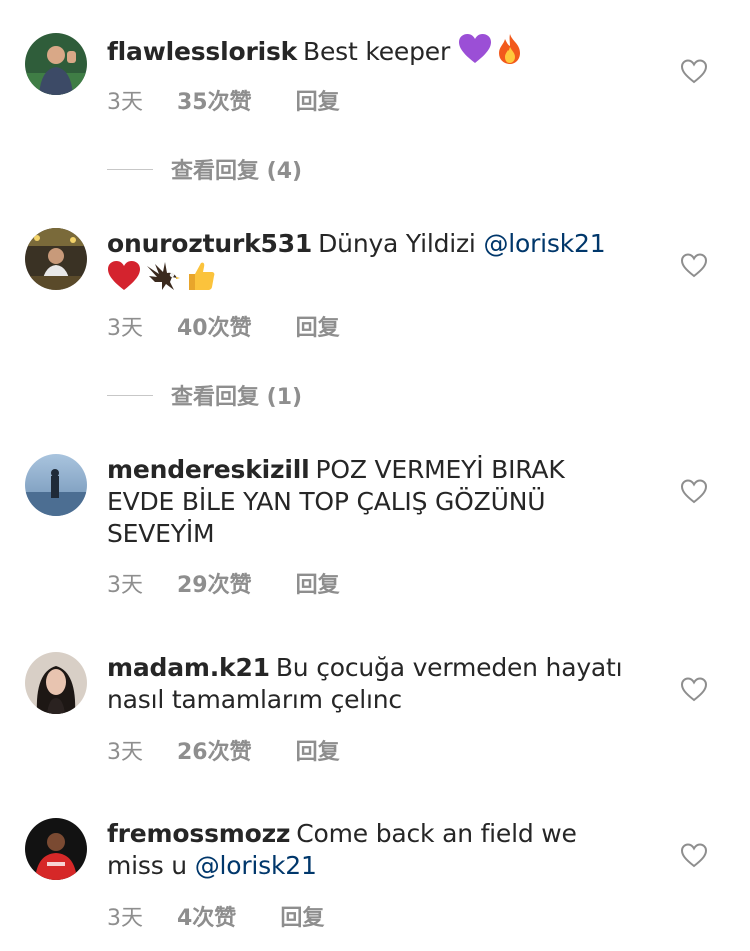 This screenshot has height=951, width=750. Describe the element at coordinates (161, 533) in the screenshot. I see `comment-body-line3: SEVEYİM` at that location.